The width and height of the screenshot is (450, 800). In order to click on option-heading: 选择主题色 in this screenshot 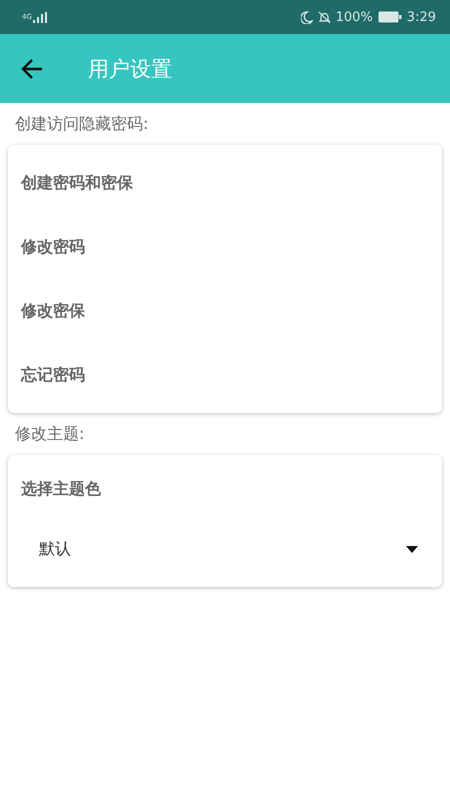, I will do `click(61, 489)`.